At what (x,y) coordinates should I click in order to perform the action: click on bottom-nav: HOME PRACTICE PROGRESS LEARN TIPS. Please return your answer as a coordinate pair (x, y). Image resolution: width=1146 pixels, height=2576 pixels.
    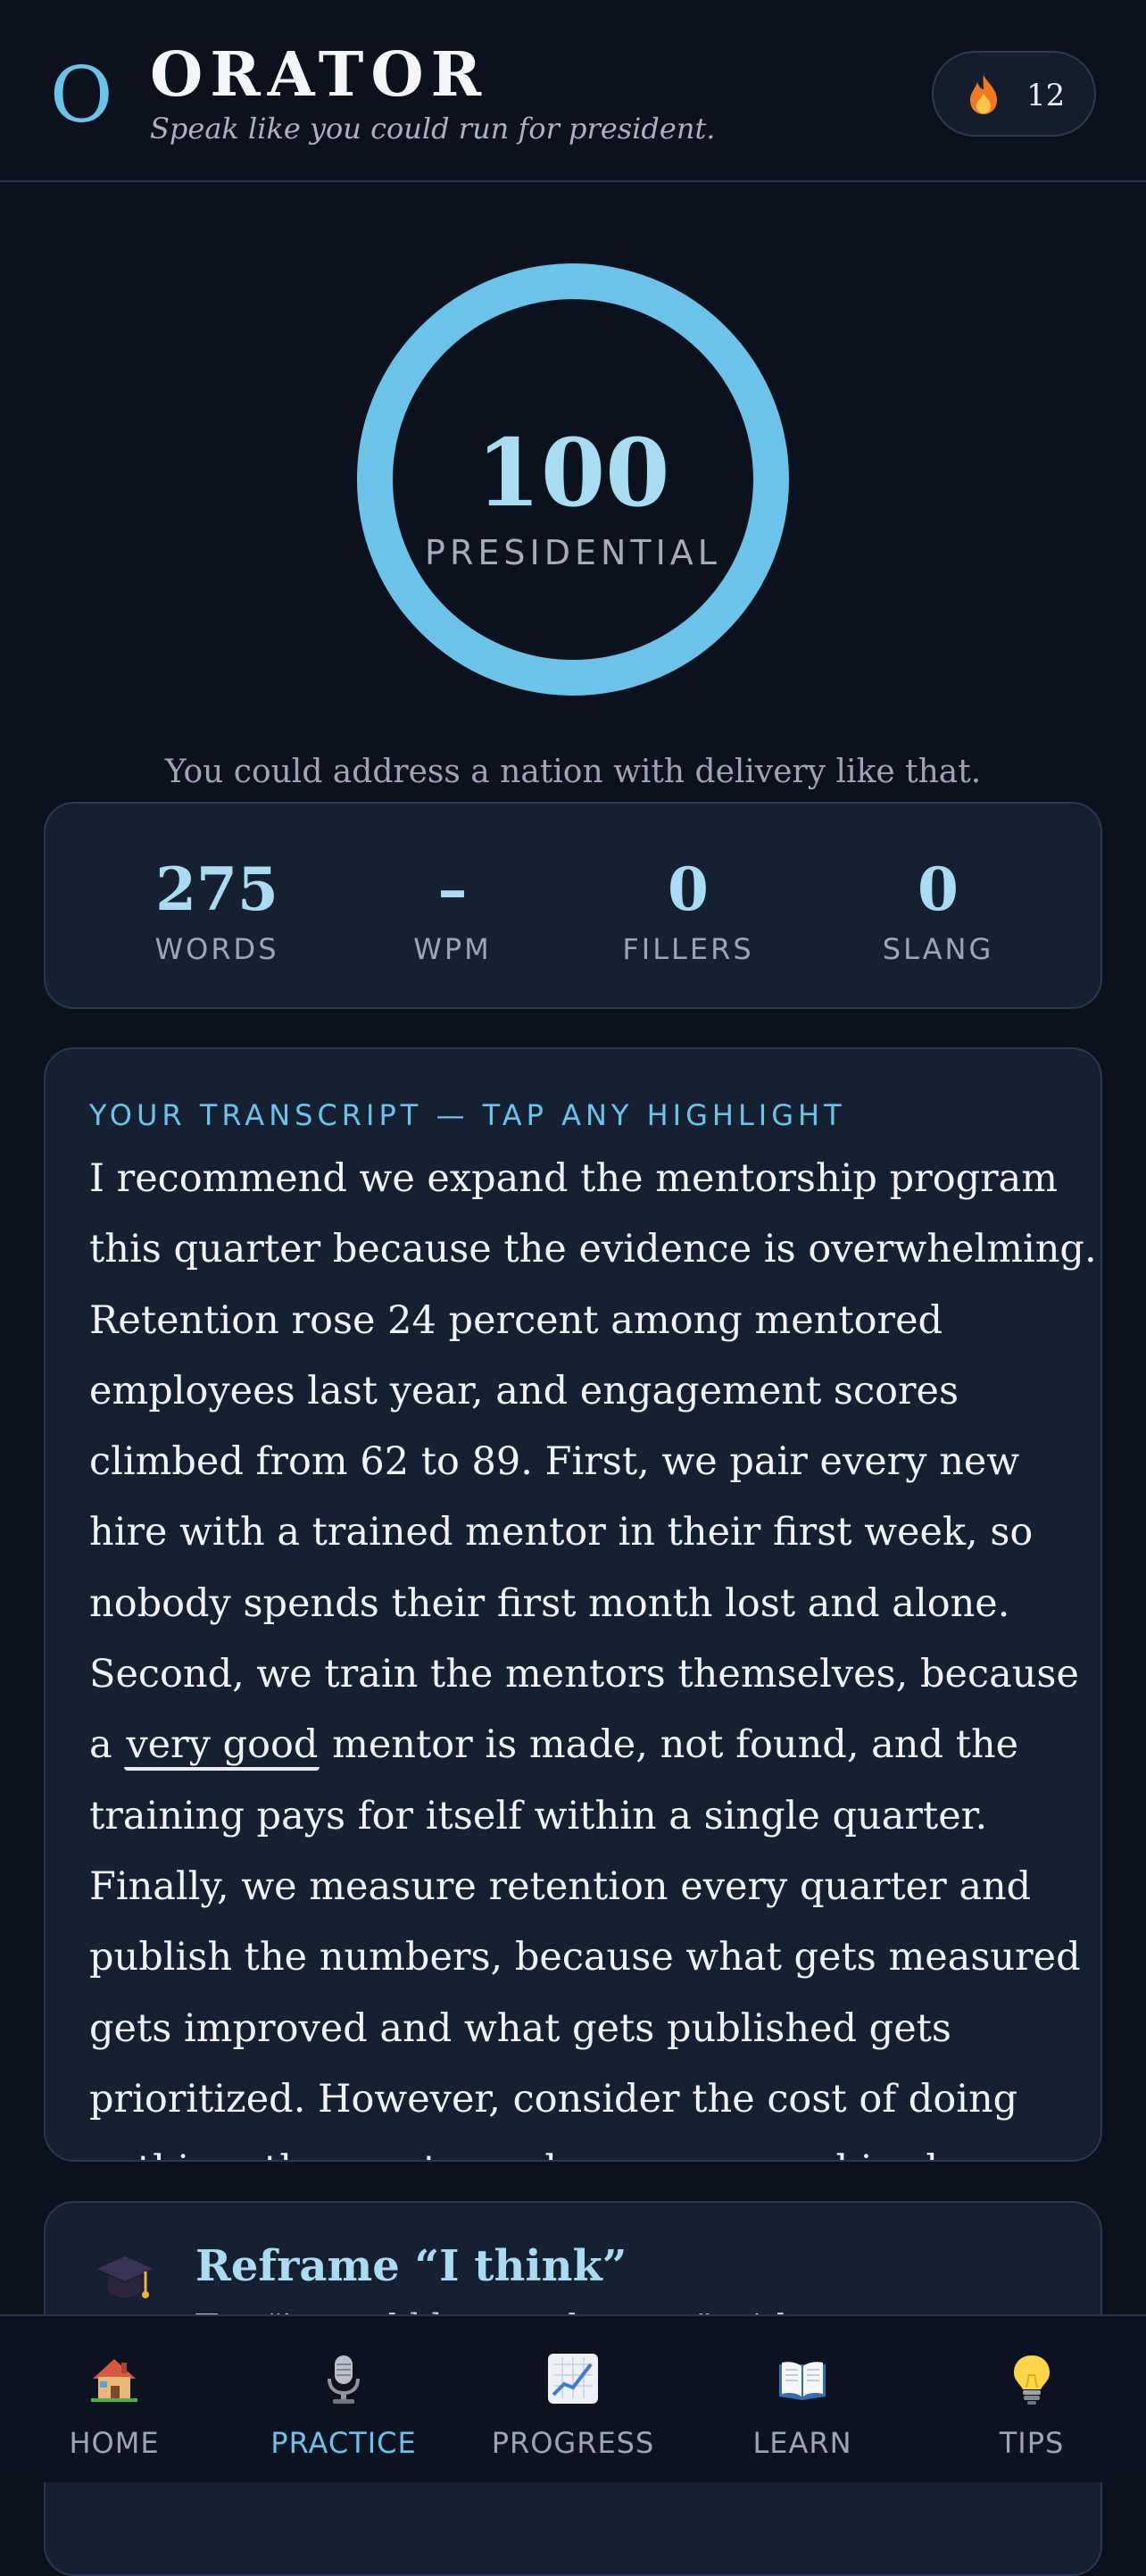
    Looking at the image, I should click on (573, 2398).